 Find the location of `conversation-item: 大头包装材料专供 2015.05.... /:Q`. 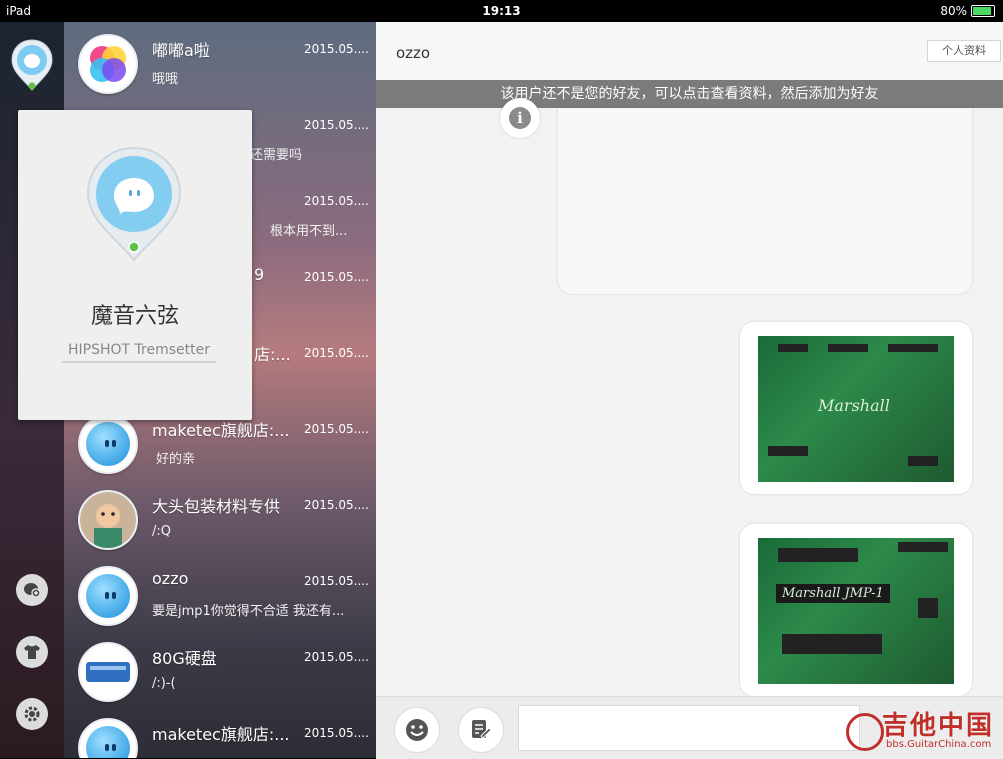

conversation-item: 大头包装材料专供 2015.05.... /:Q is located at coordinates (220, 516).